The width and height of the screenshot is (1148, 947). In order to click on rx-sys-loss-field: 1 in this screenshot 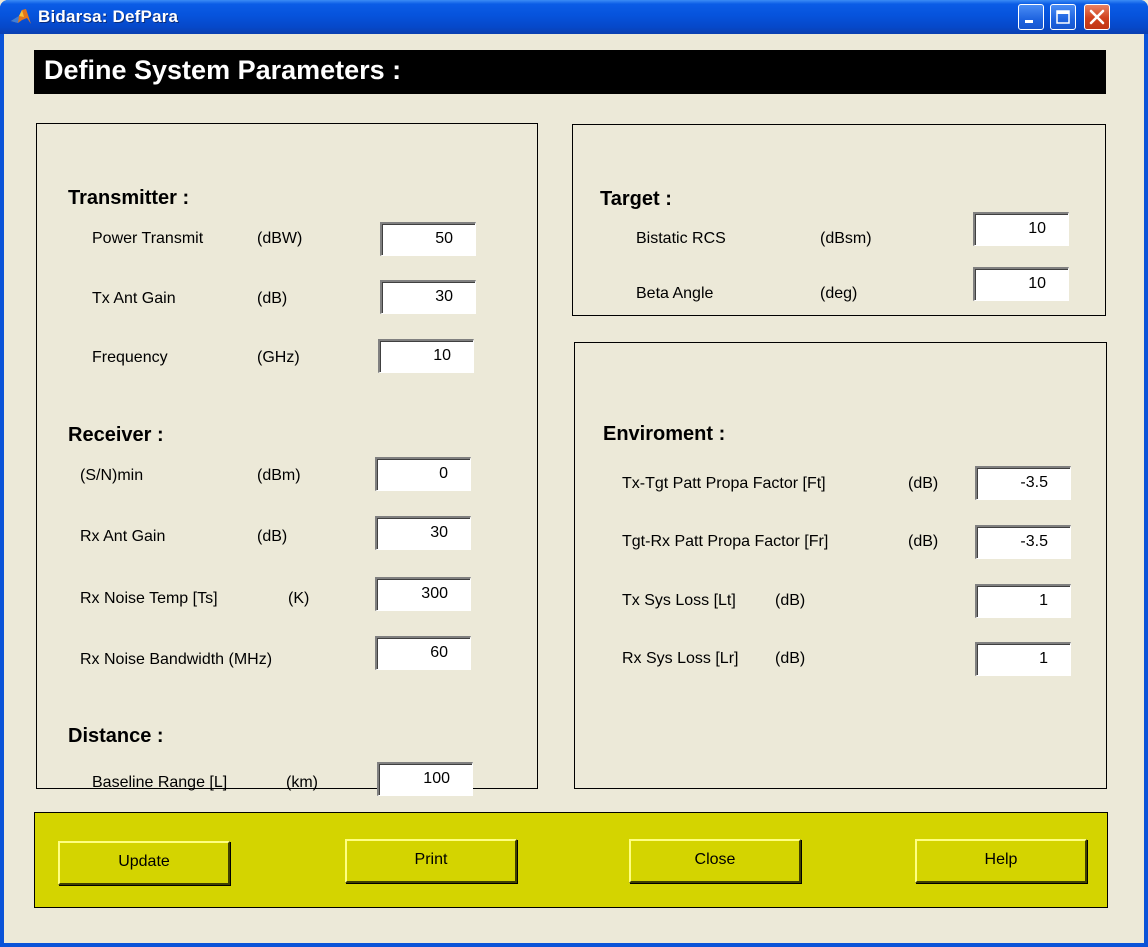, I will do `click(1023, 659)`.